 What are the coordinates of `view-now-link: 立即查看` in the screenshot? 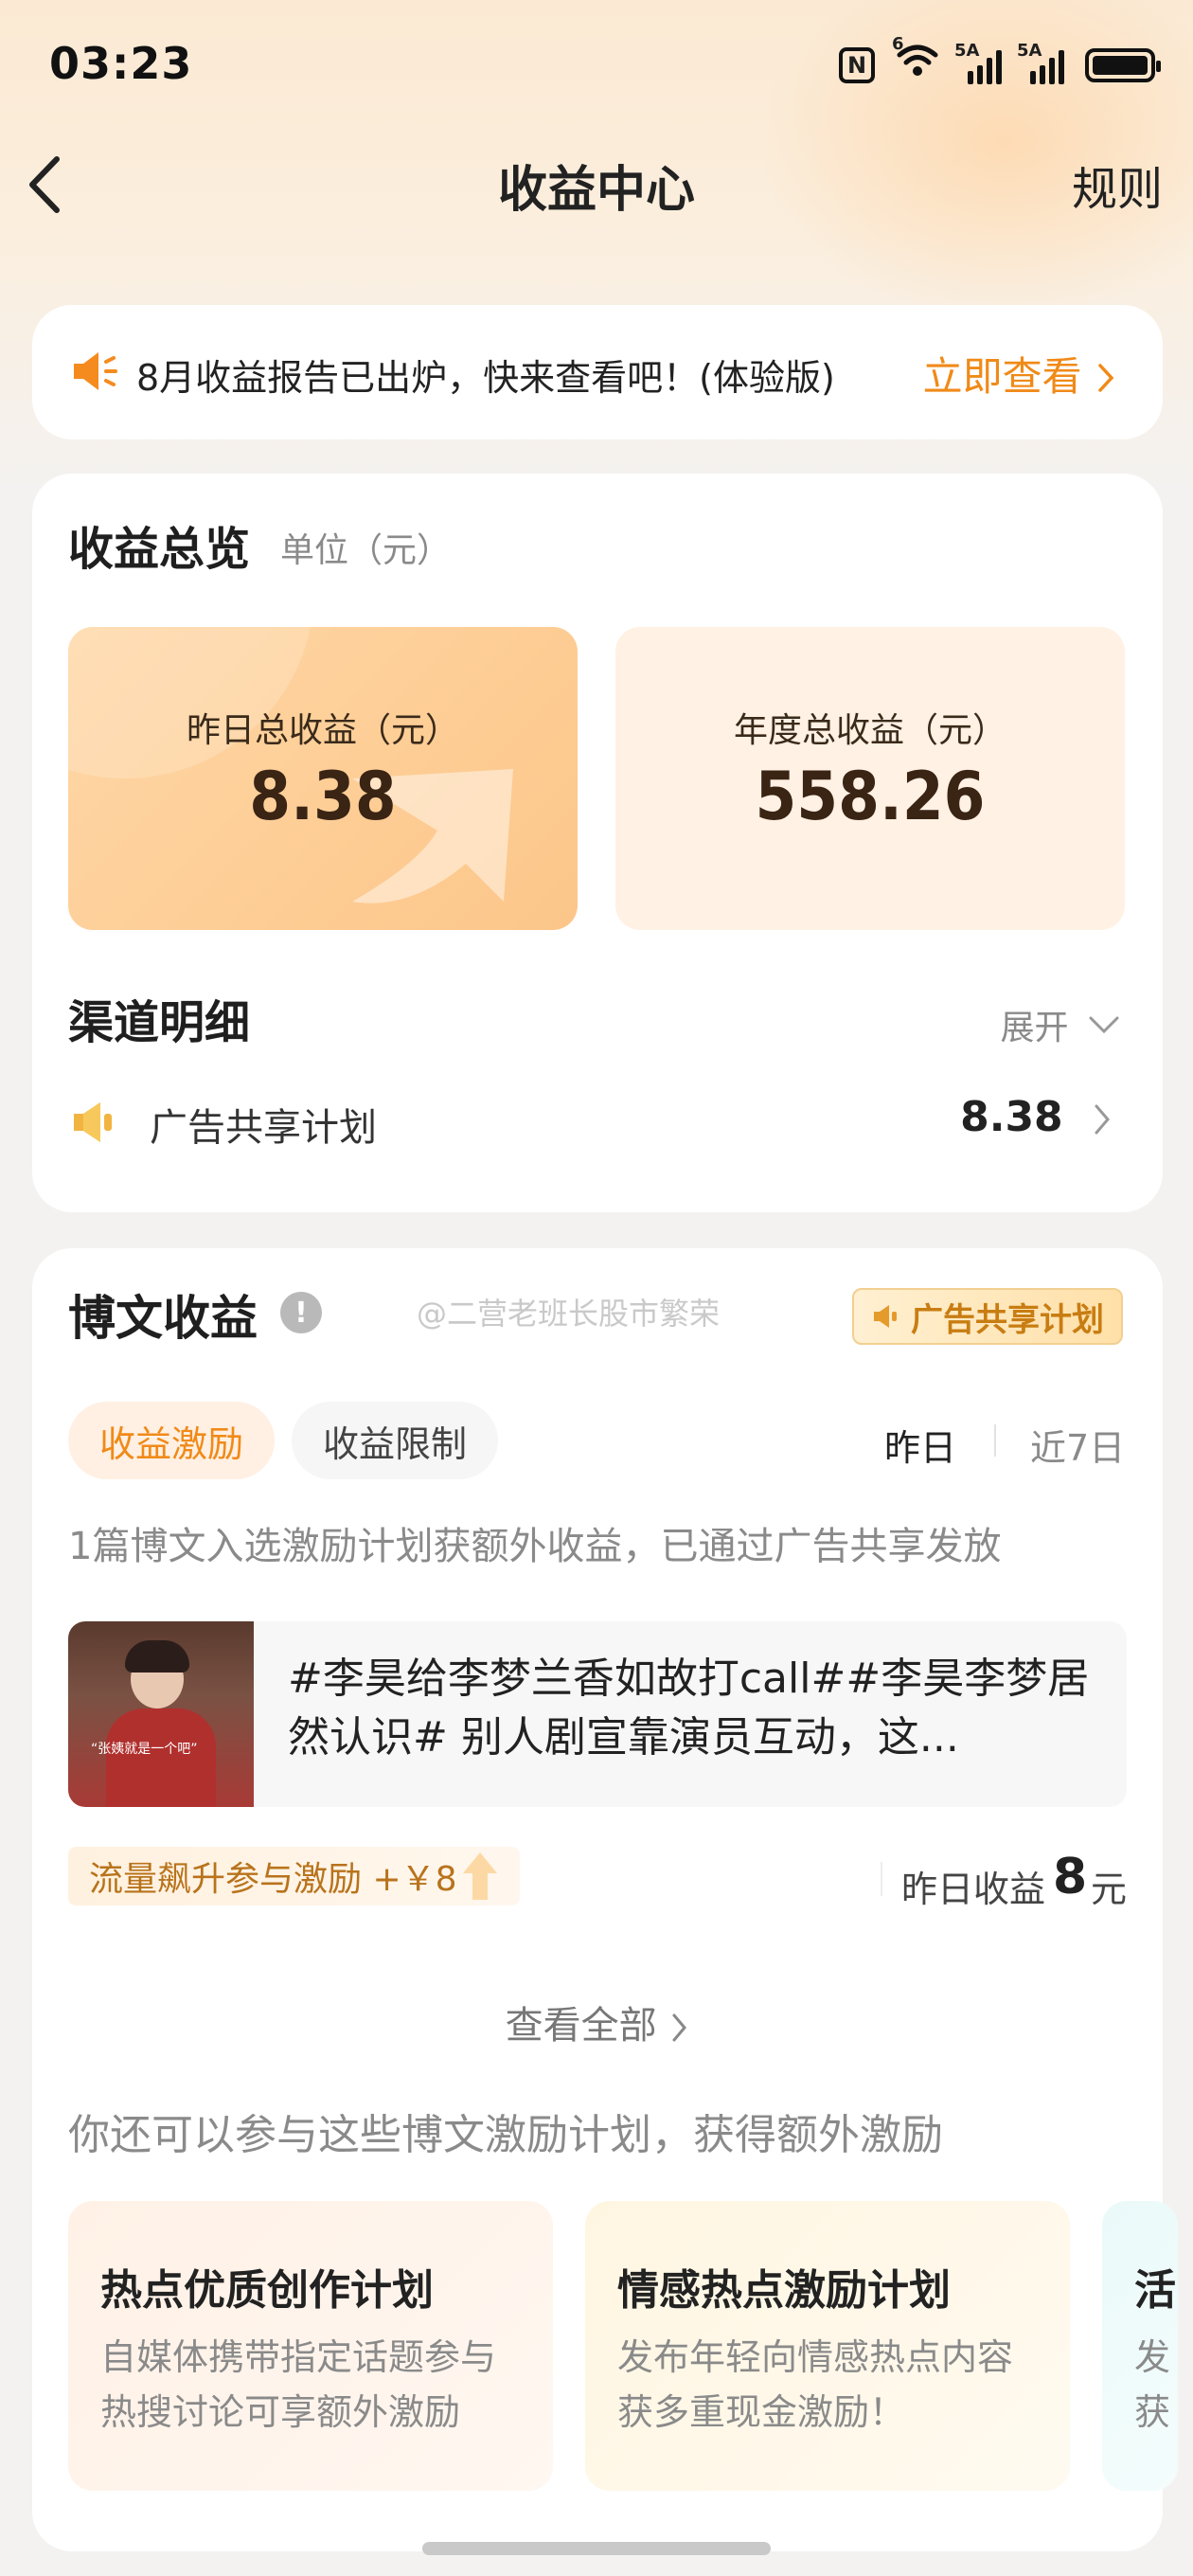 It's located at (1020, 373).